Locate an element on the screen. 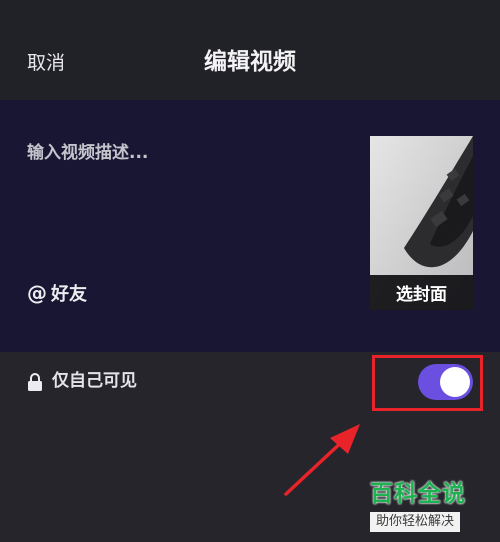 The image size is (500, 542). watermark: 百科全说 助你轻松解决 is located at coordinates (431, 507).